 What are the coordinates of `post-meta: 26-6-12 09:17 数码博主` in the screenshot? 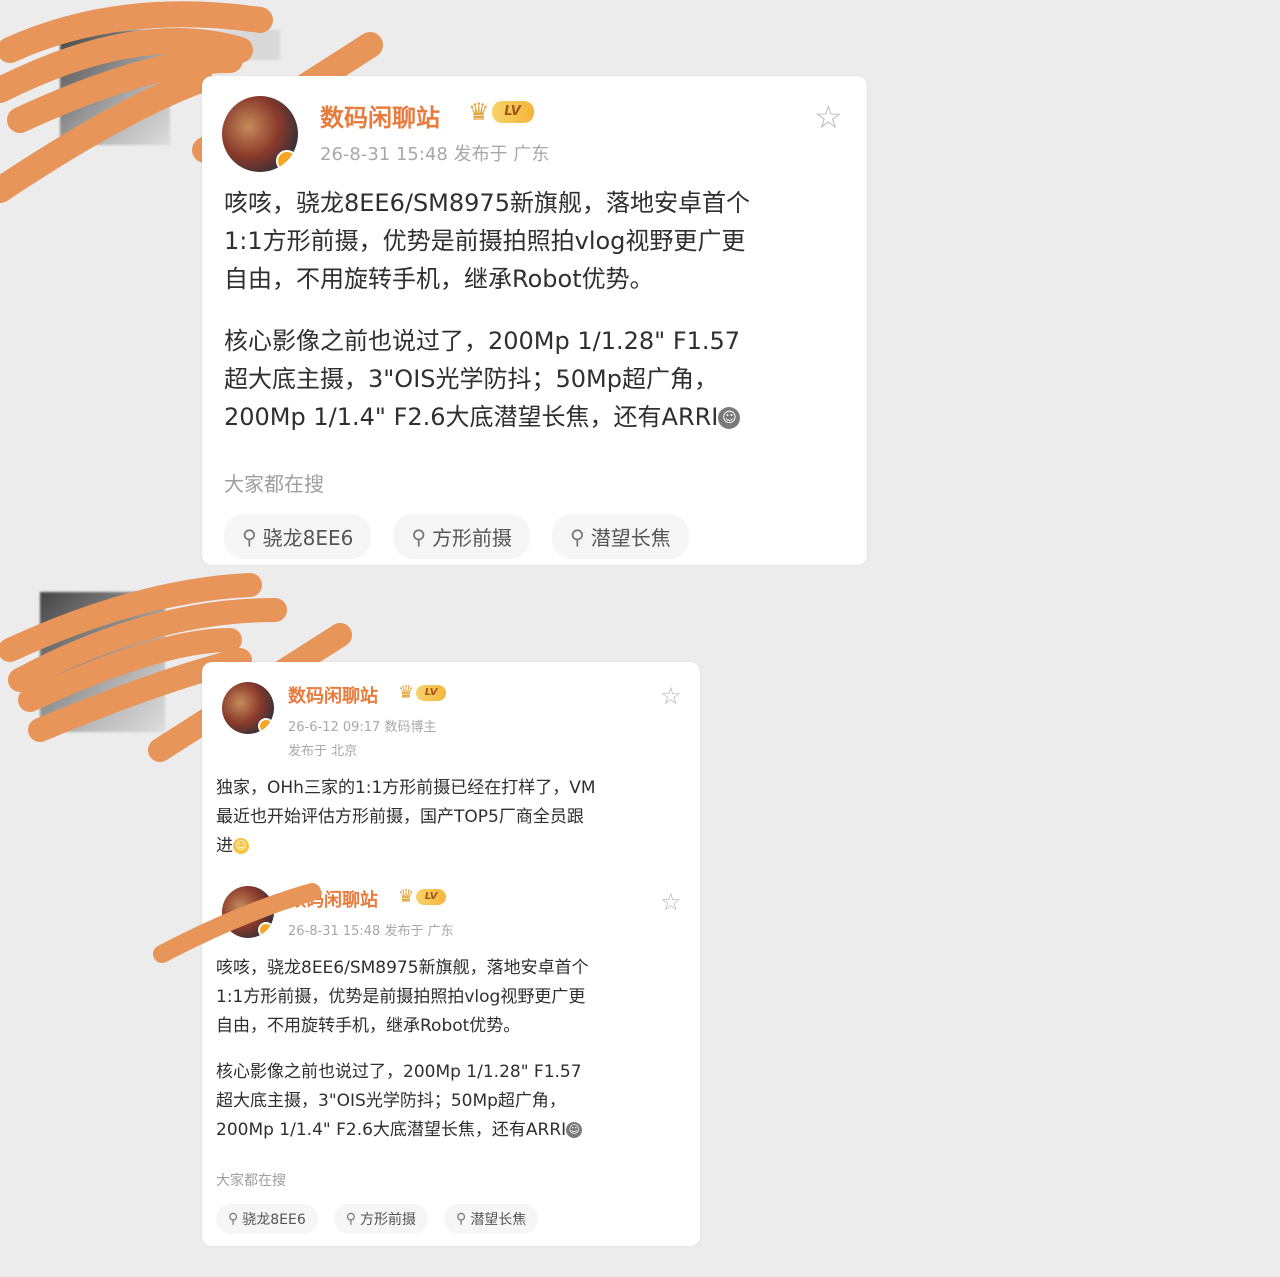 It's located at (362, 727).